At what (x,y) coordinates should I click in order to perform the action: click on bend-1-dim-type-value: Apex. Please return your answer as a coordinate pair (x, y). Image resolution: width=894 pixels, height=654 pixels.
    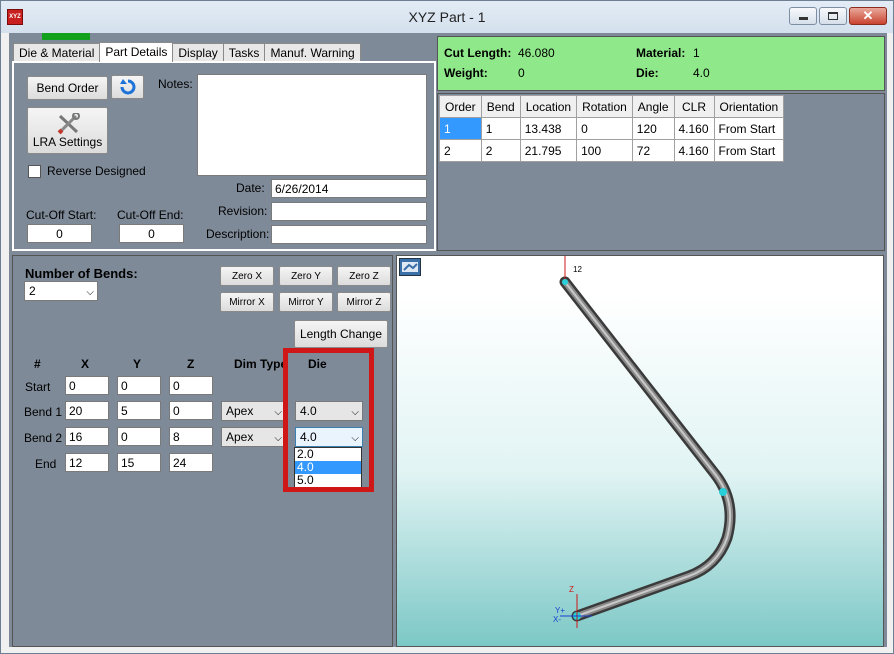
    Looking at the image, I should click on (240, 411).